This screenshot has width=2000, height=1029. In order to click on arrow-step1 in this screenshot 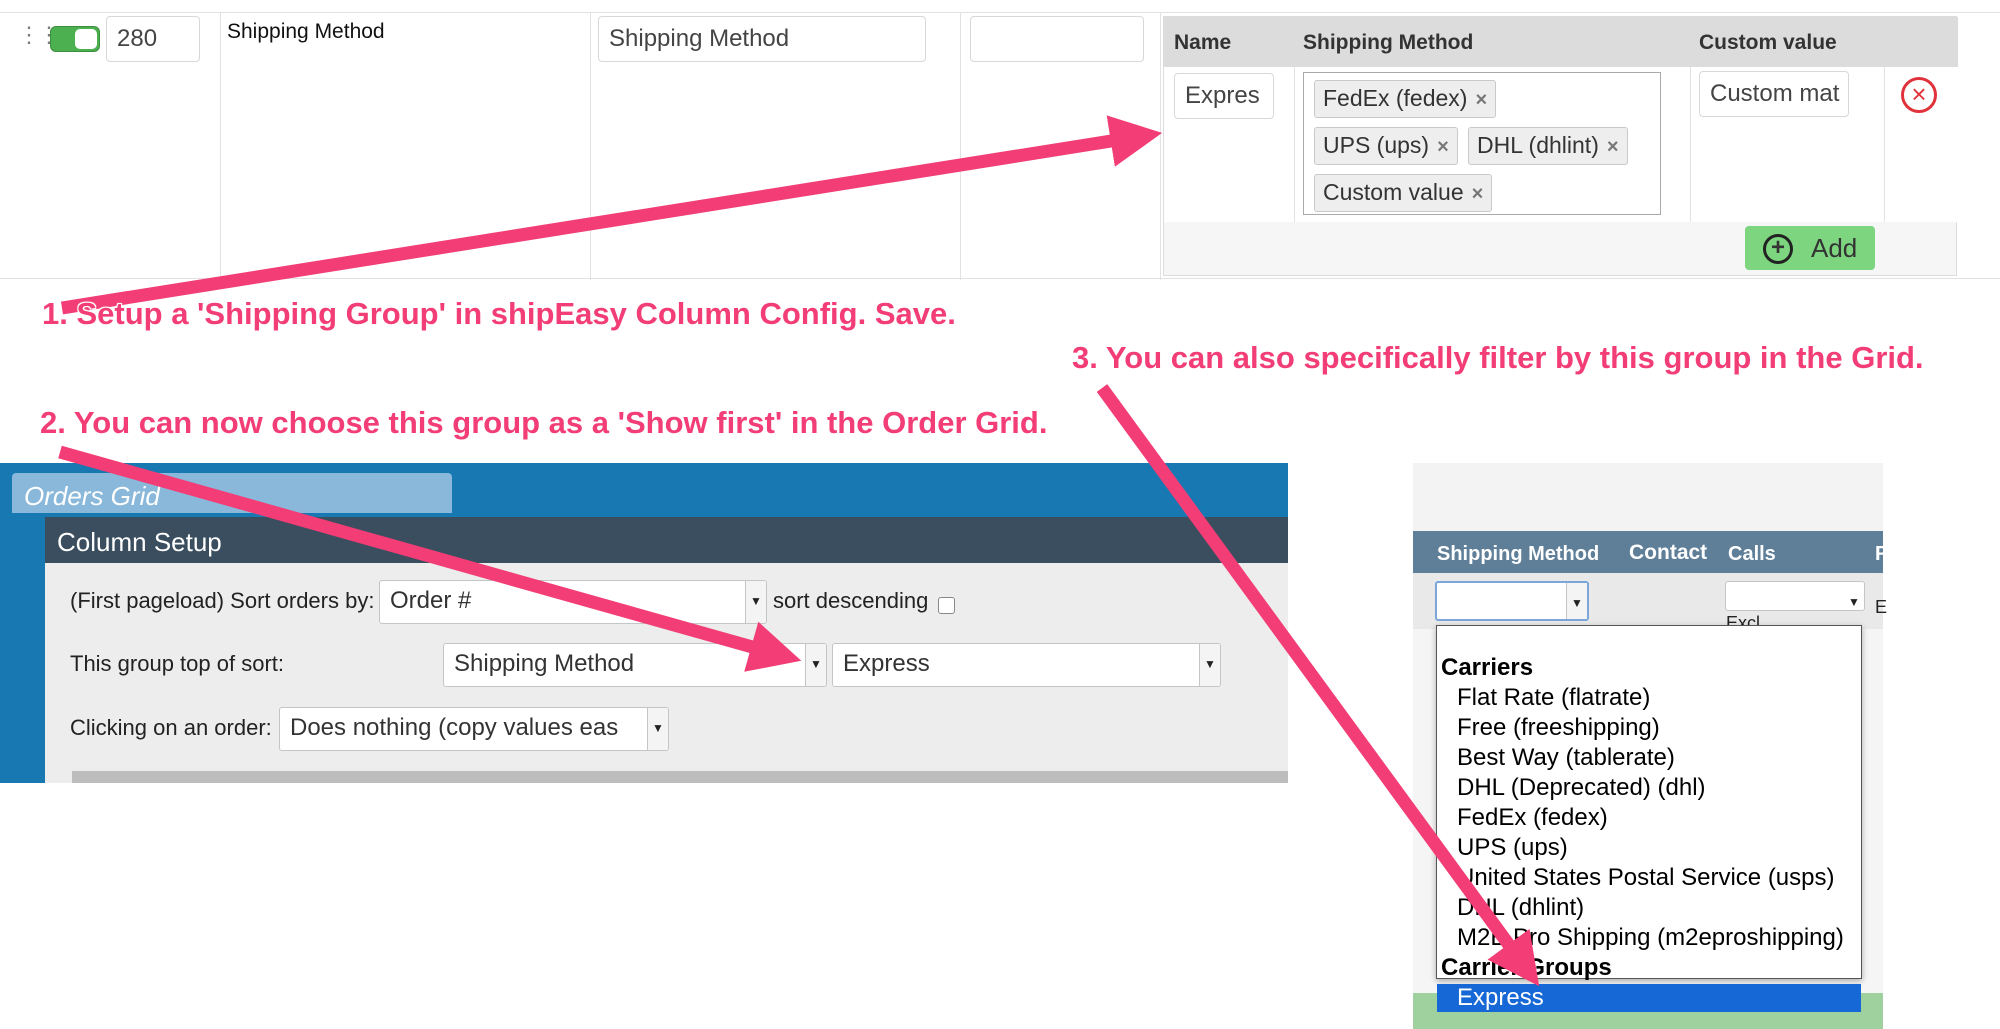, I will do `click(611, 215)`.